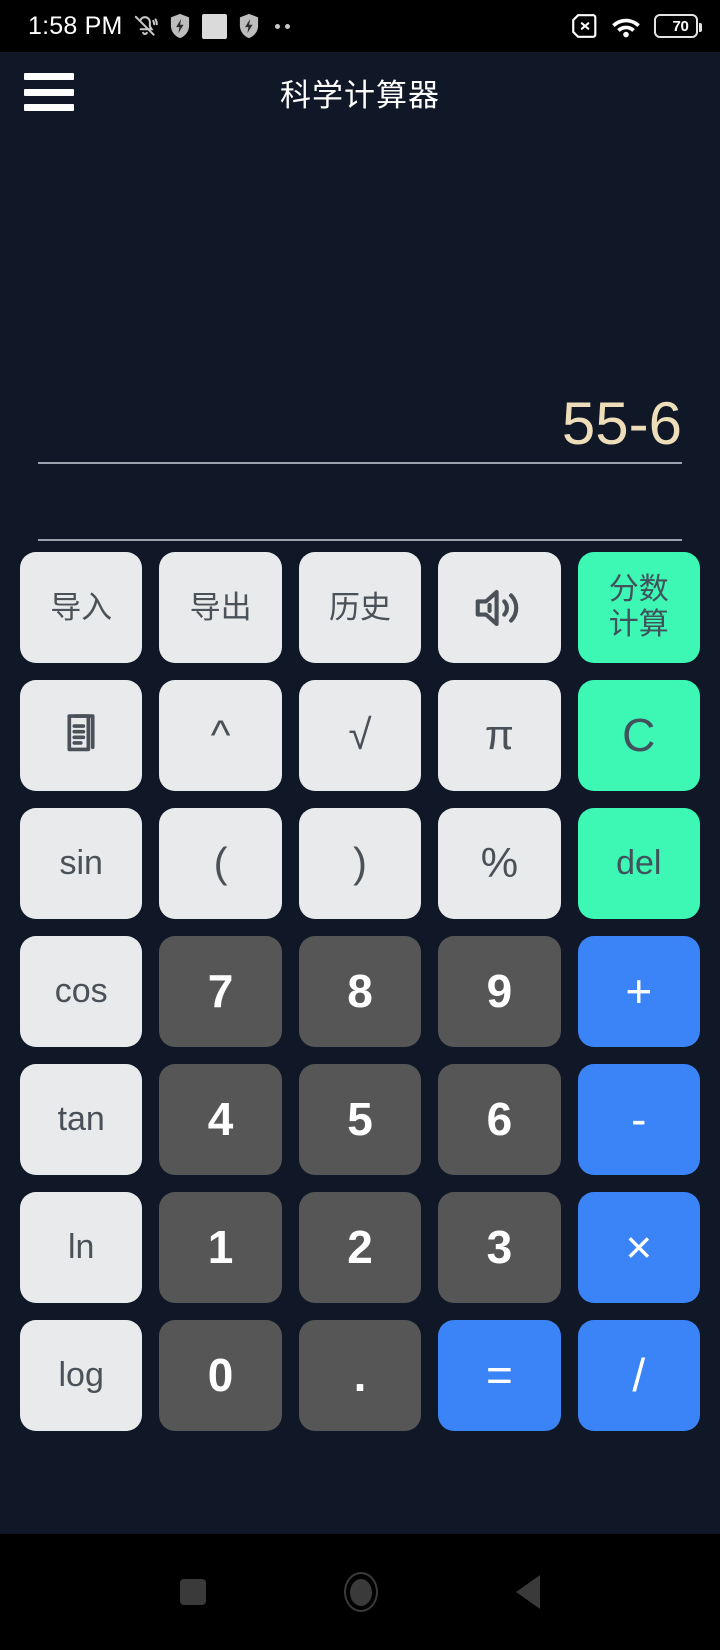 This screenshot has width=720, height=1650. I want to click on key-pi: π, so click(499, 735).